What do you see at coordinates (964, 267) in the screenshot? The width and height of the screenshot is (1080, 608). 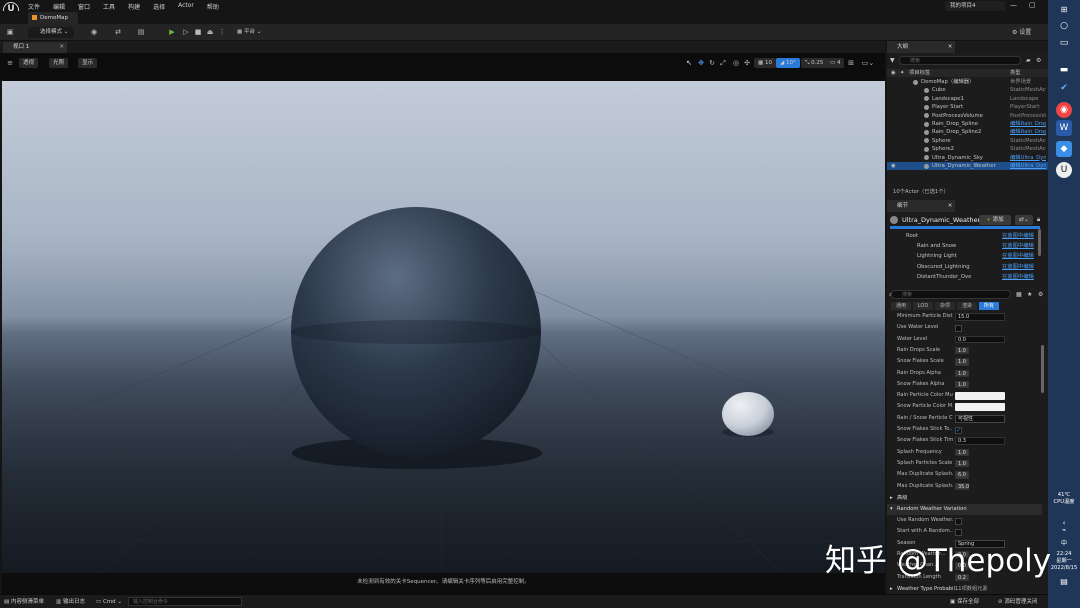 I see `component-row: Obscured_Lightning 在蓝图中编辑` at bounding box center [964, 267].